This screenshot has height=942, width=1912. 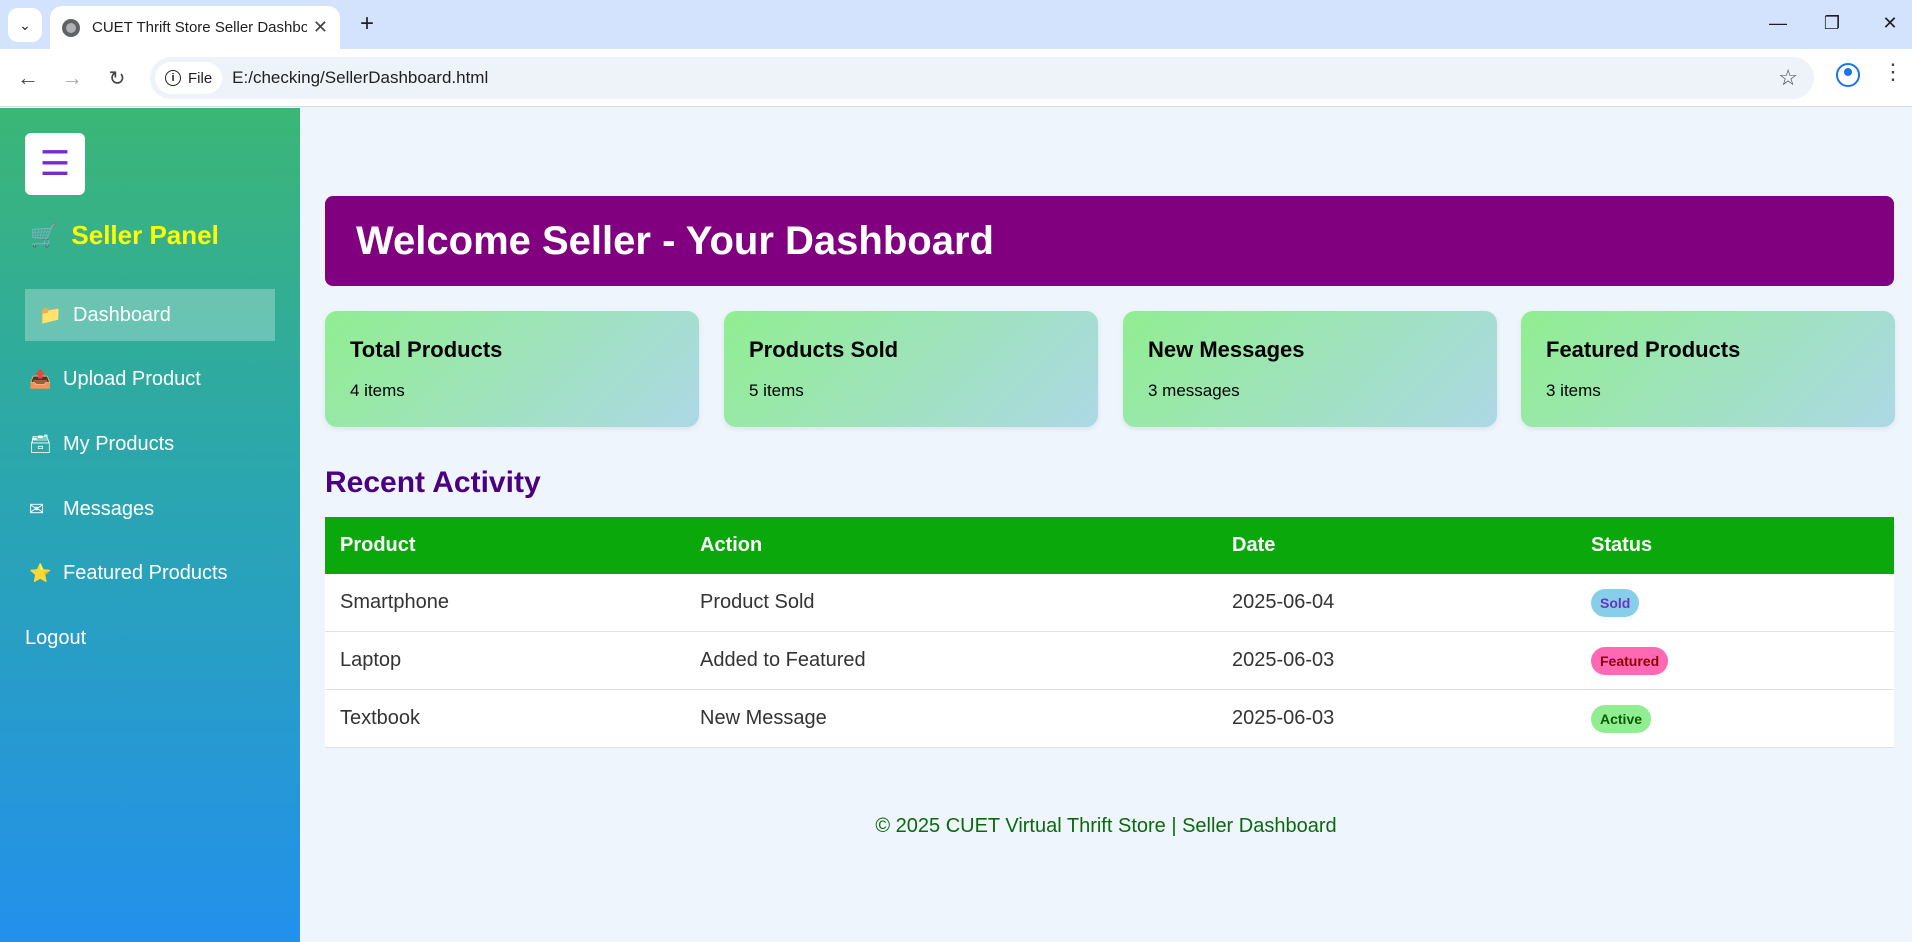 What do you see at coordinates (731, 545) in the screenshot?
I see `column-header-action: Action` at bounding box center [731, 545].